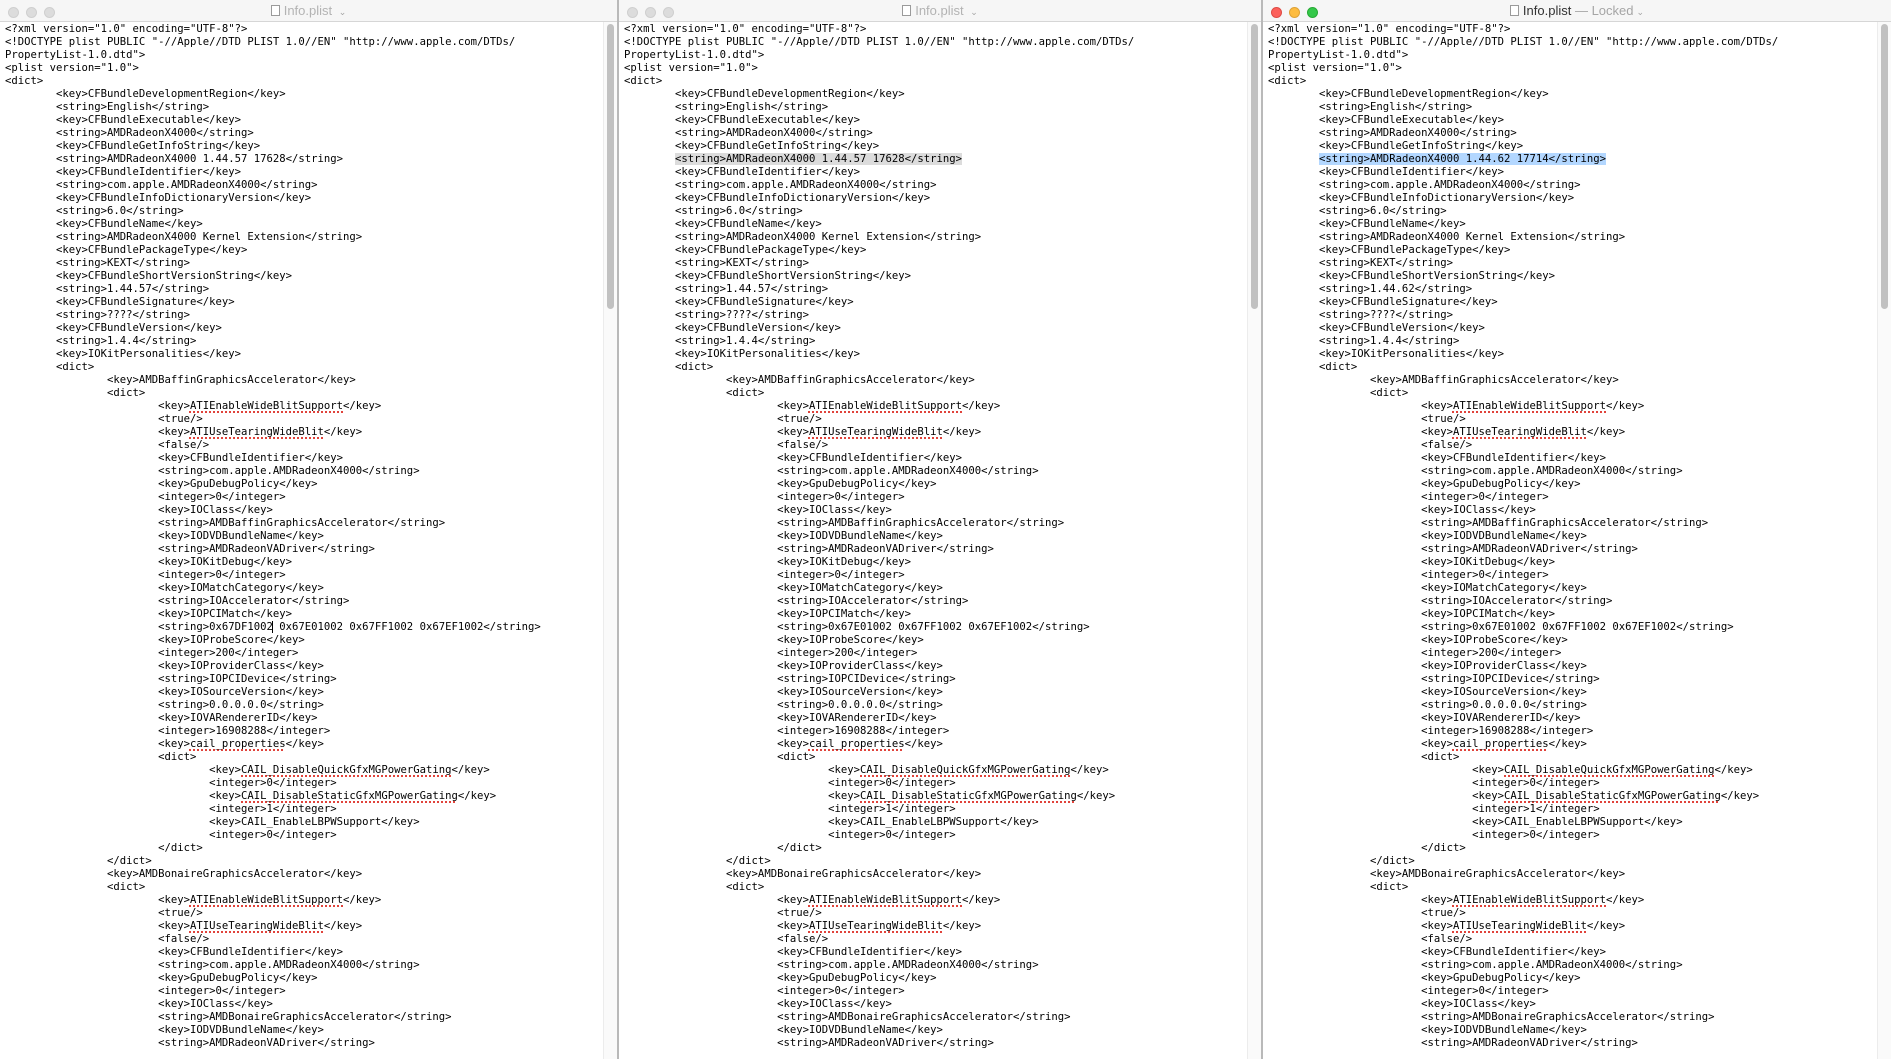 This screenshot has width=1891, height=1059. I want to click on code-line: <string>IOAccelerator</string>, so click(1572, 601).